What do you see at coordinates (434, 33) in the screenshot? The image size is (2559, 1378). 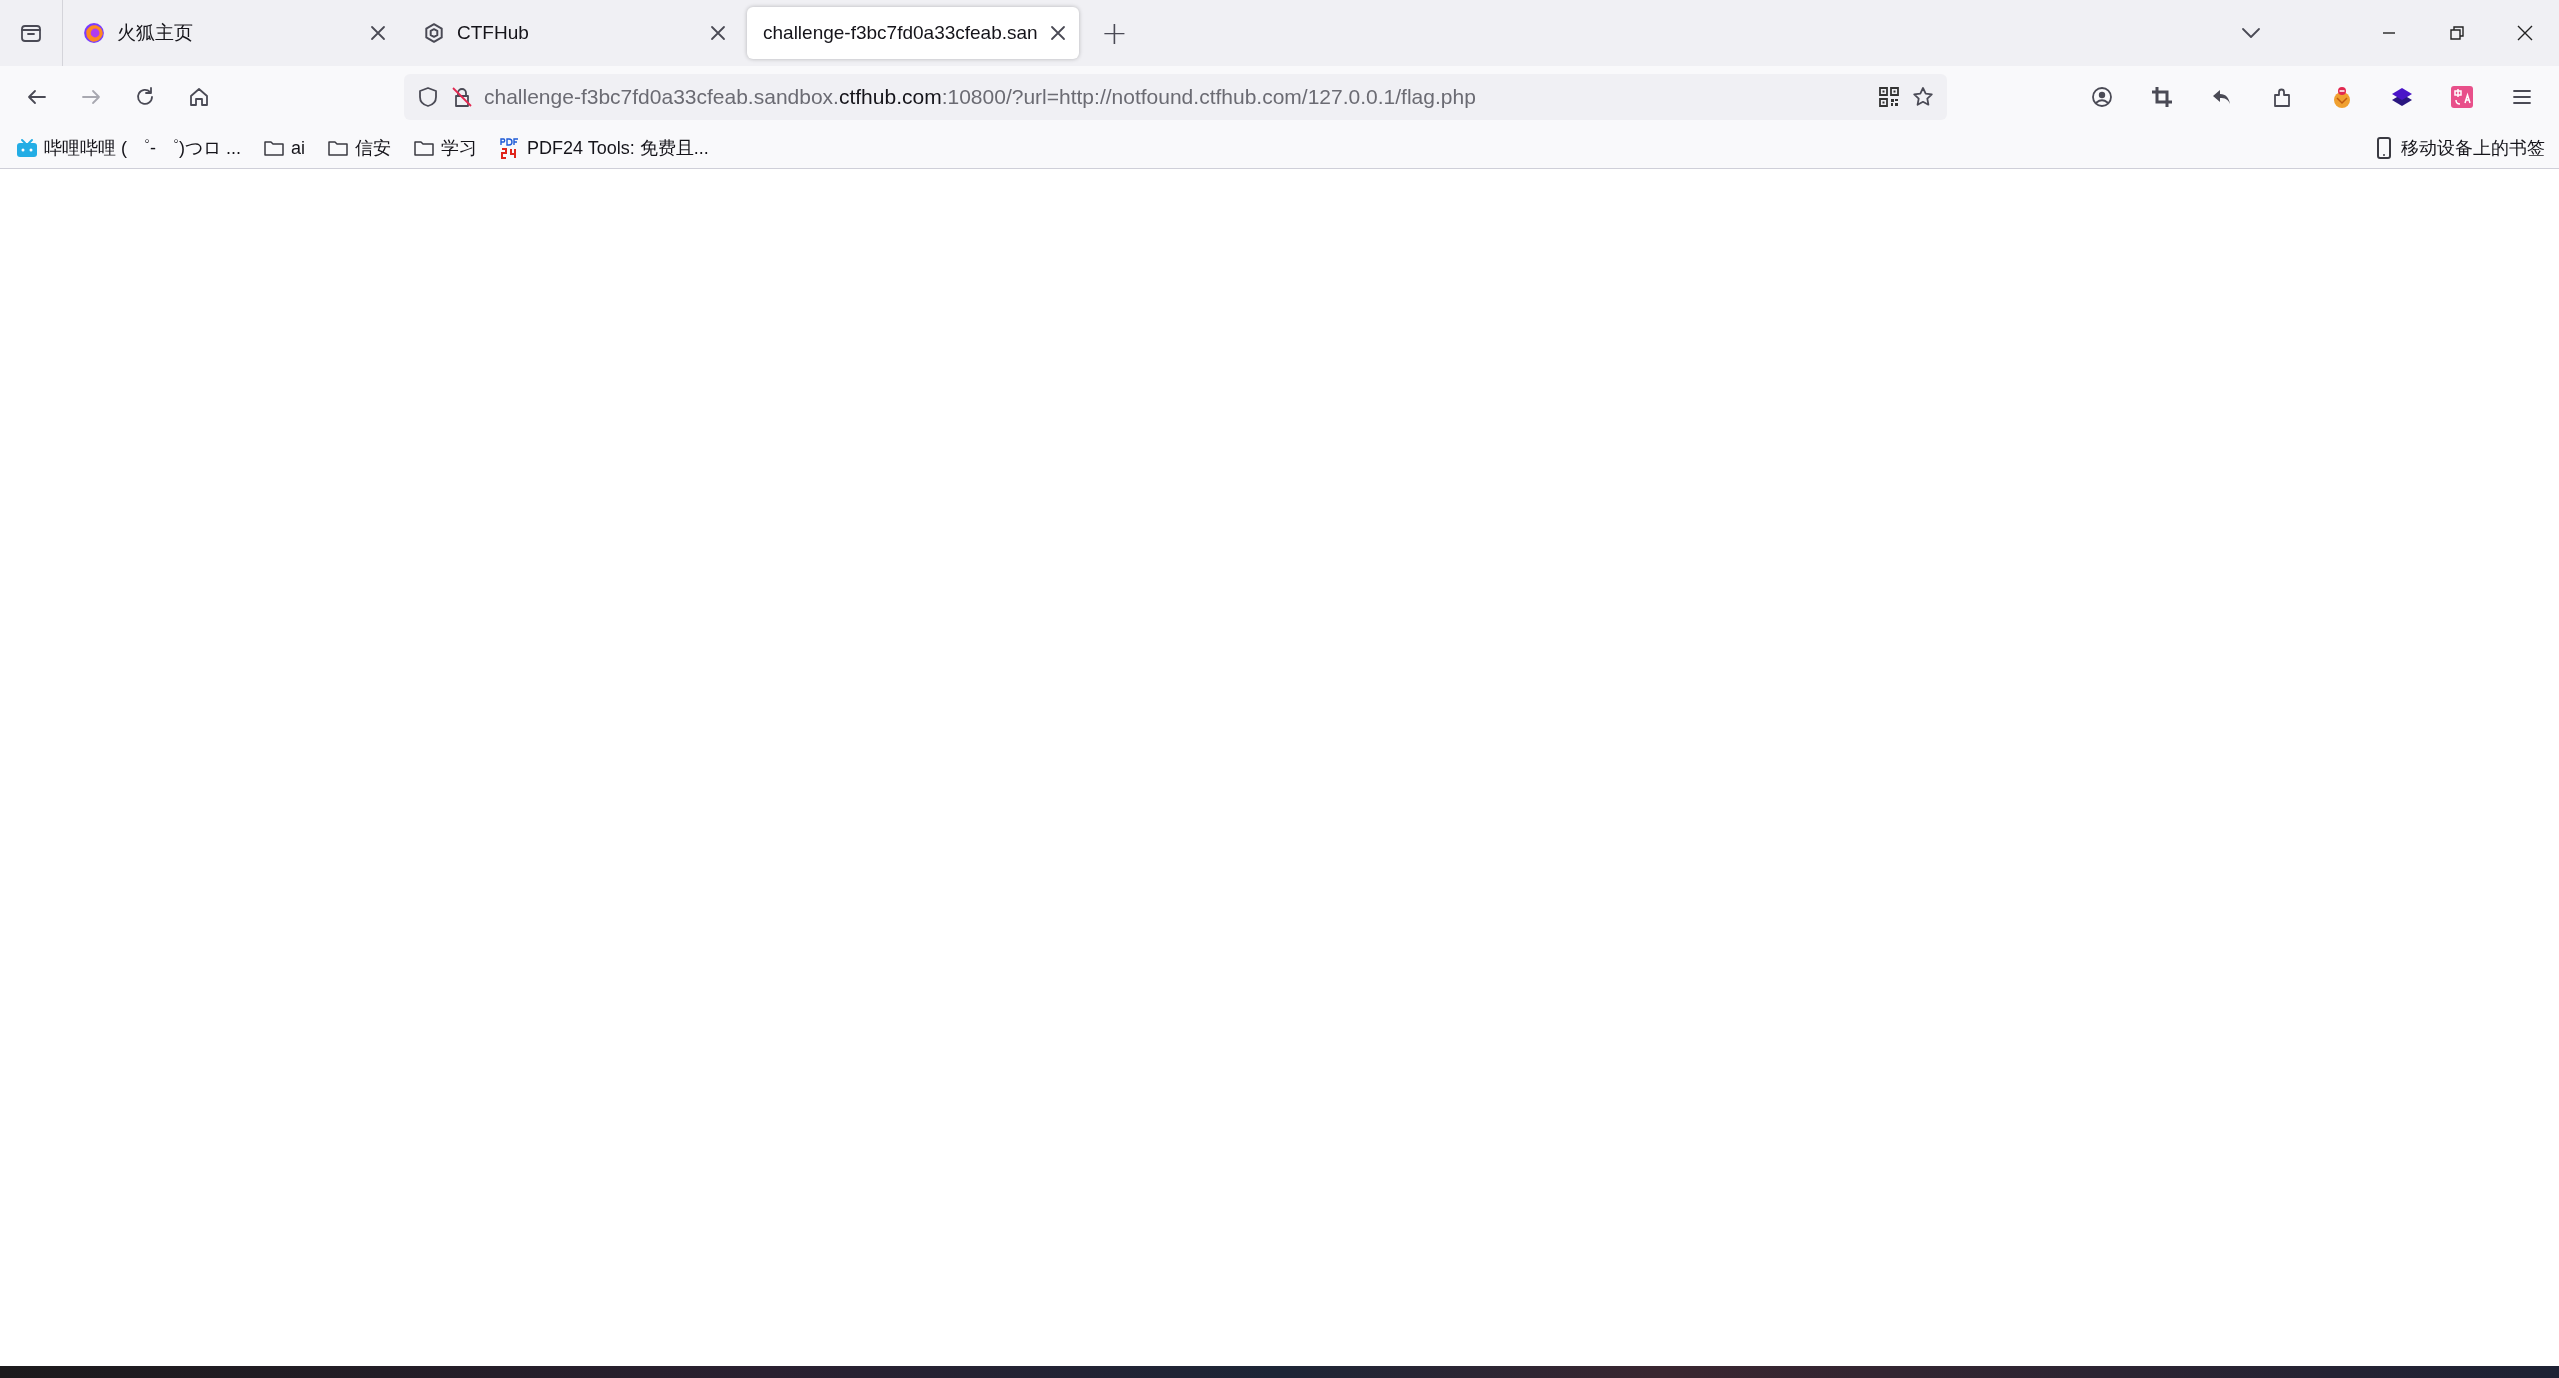 I see `cube-logo-icon` at bounding box center [434, 33].